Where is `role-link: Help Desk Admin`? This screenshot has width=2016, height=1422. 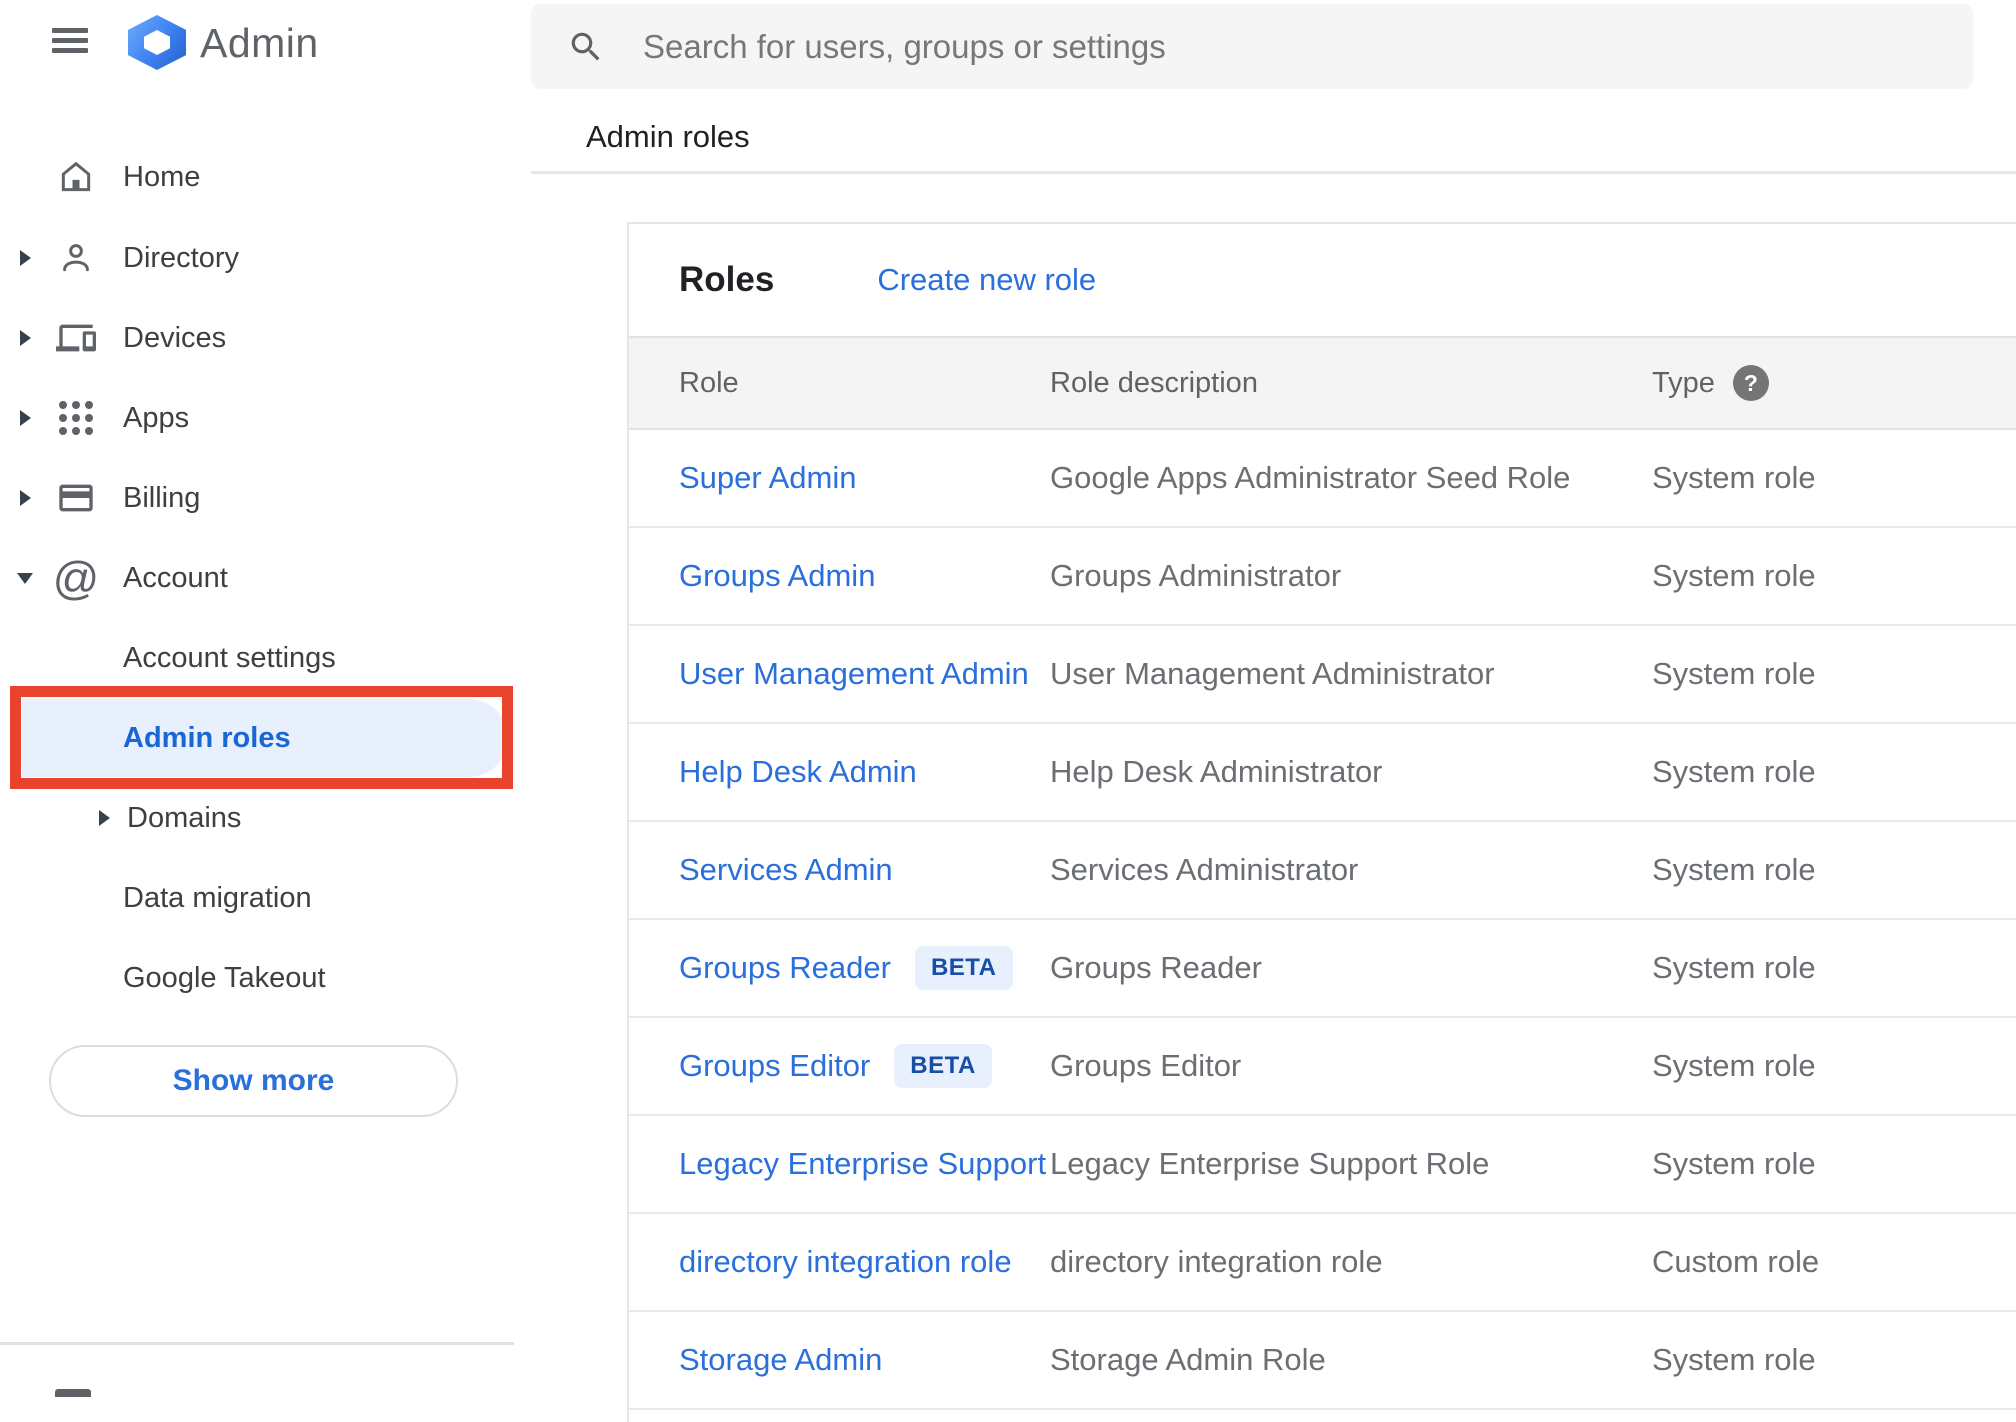 role-link: Help Desk Admin is located at coordinates (798, 772).